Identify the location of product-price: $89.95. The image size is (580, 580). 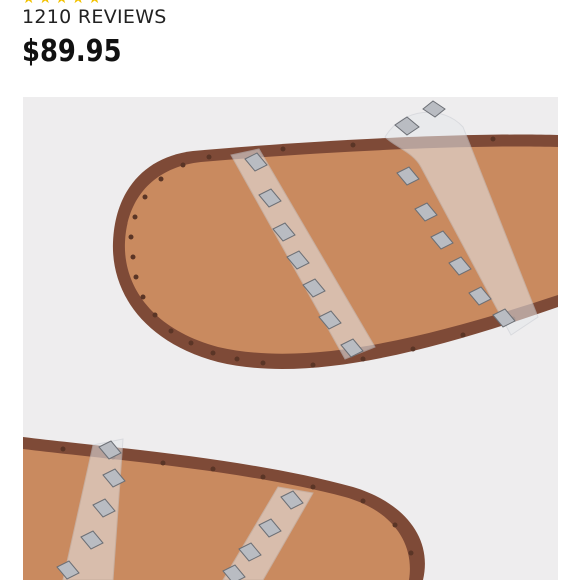
(72, 51).